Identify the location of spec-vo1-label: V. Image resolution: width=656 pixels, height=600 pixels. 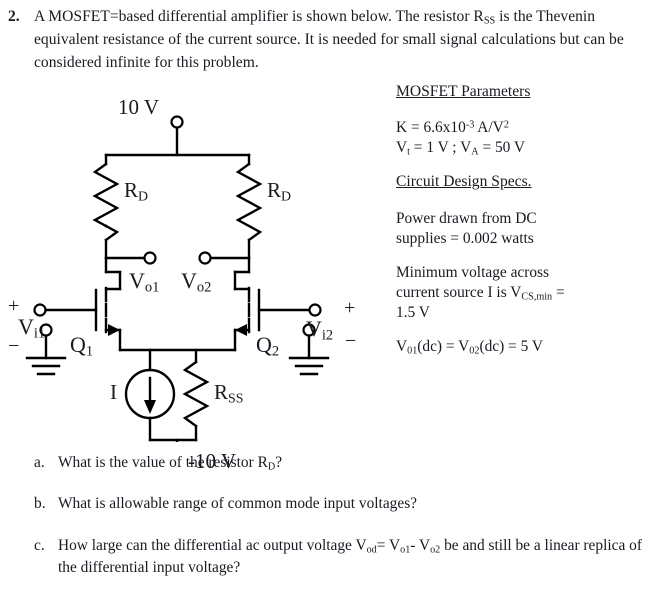
(402, 346).